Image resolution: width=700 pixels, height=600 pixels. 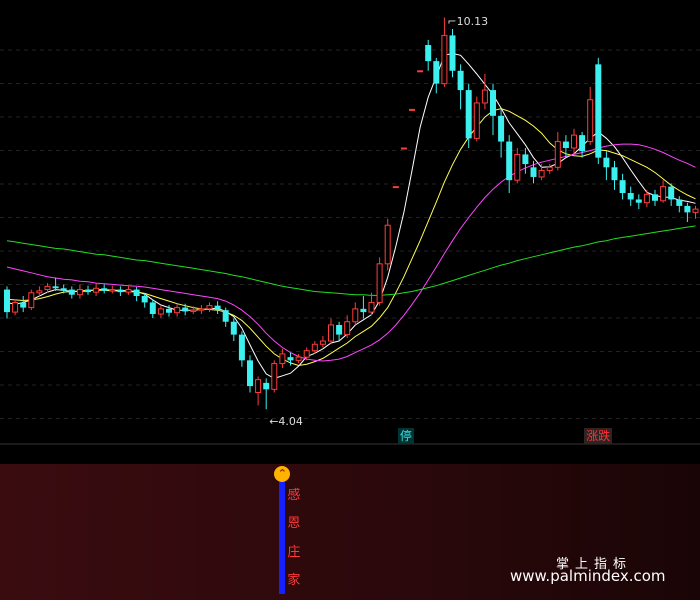 I want to click on watermark-url: www.palmindex.com, so click(x=588, y=576).